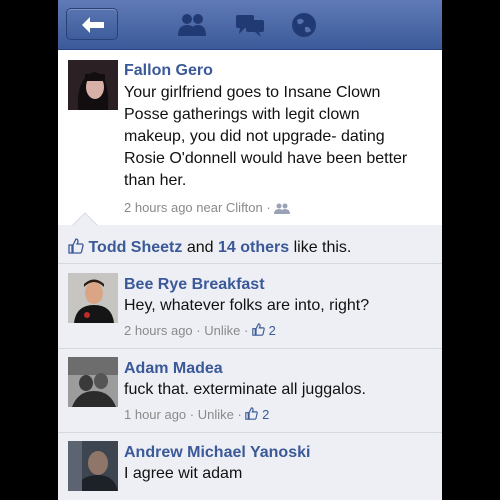 The width and height of the screenshot is (500, 500). What do you see at coordinates (183, 473) in the screenshot?
I see `comment-text: I agree wit adam` at bounding box center [183, 473].